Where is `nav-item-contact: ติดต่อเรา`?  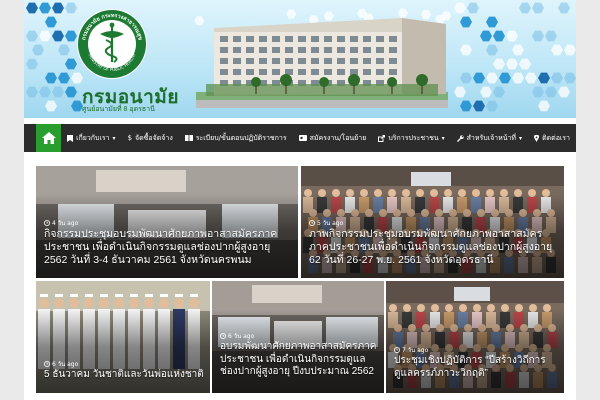 nav-item-contact: ติดต่อเรา is located at coordinates (552, 138).